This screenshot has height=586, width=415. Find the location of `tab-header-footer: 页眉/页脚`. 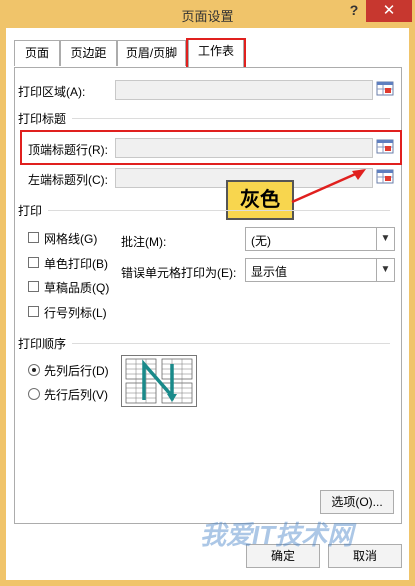

tab-header-footer: 页眉/页脚 is located at coordinates (151, 53).